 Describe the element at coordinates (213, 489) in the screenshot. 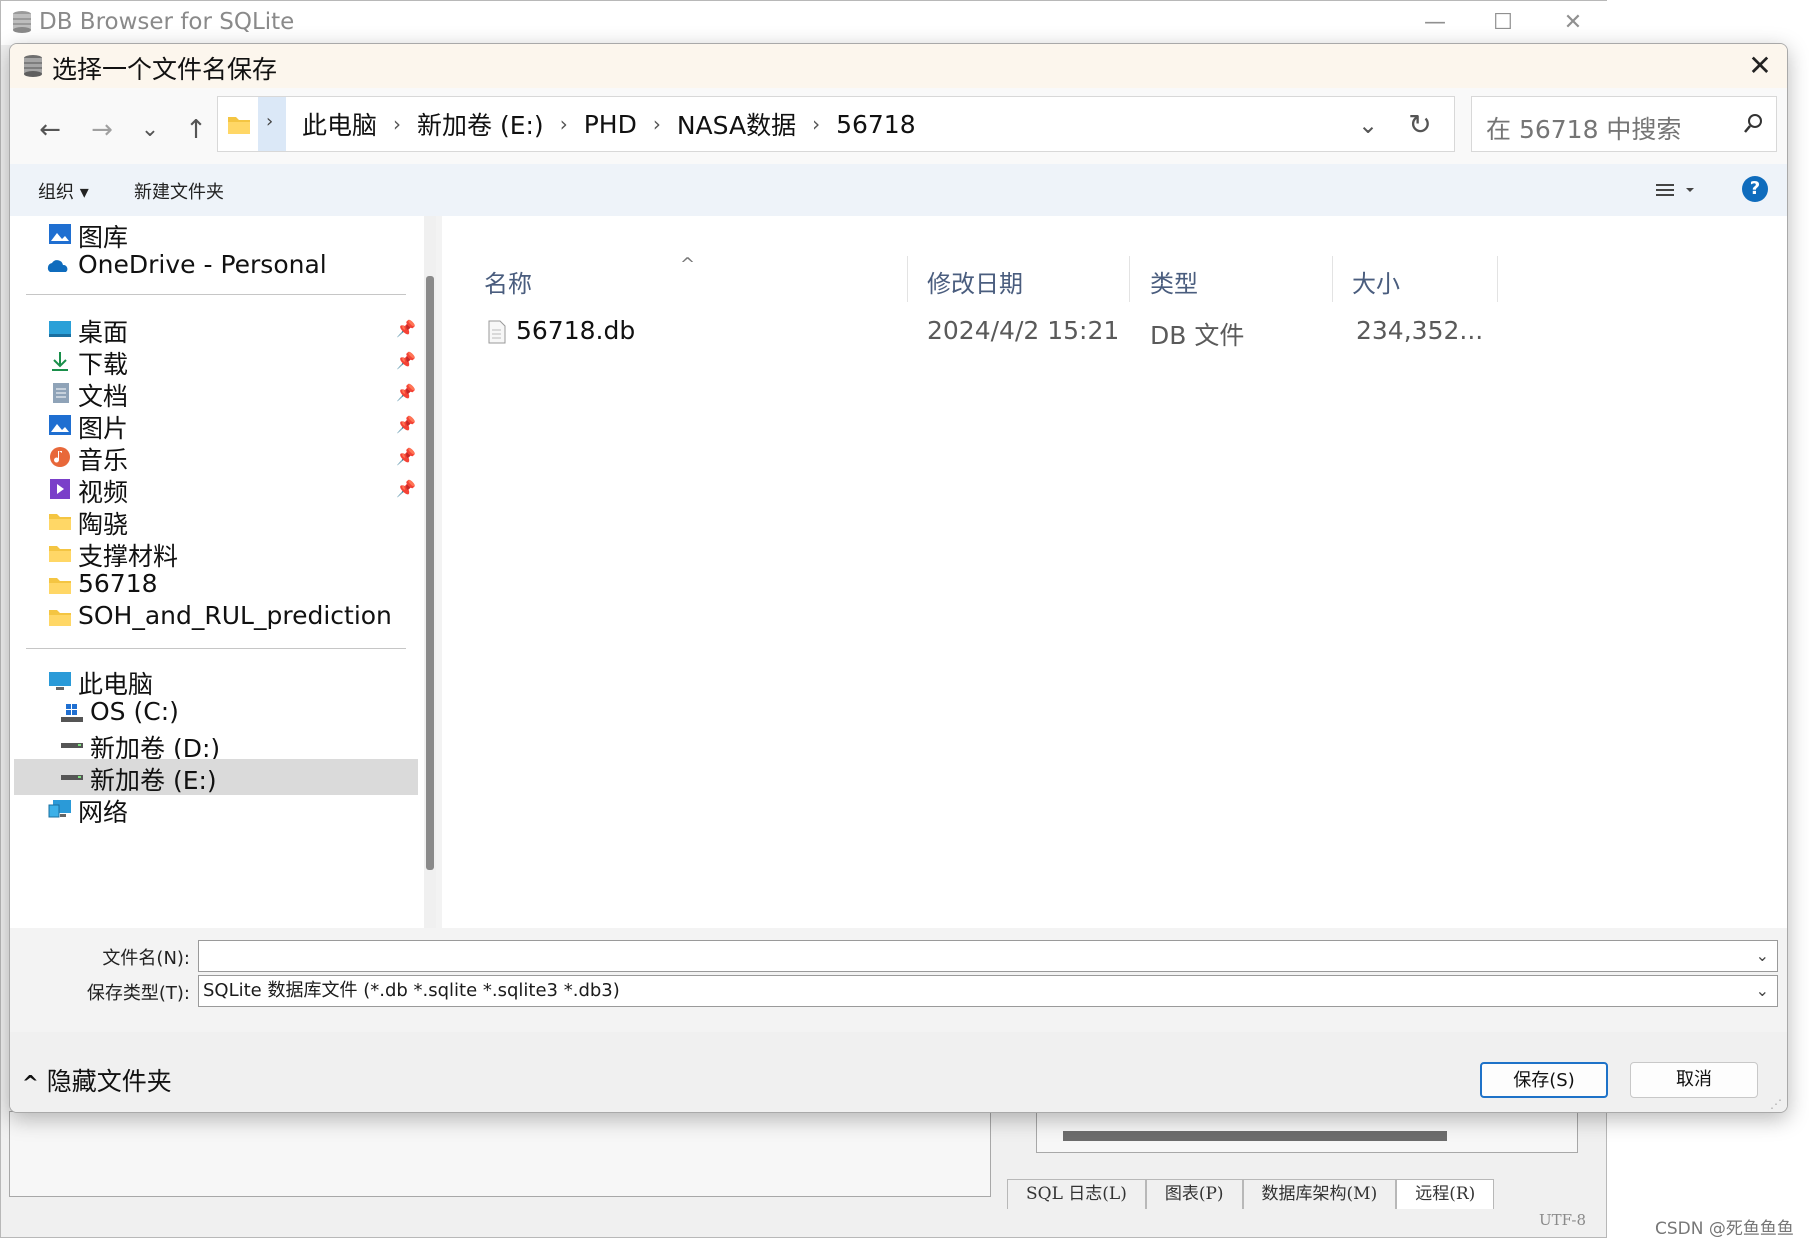

I see `nav-item-videos: 视频 📌` at that location.